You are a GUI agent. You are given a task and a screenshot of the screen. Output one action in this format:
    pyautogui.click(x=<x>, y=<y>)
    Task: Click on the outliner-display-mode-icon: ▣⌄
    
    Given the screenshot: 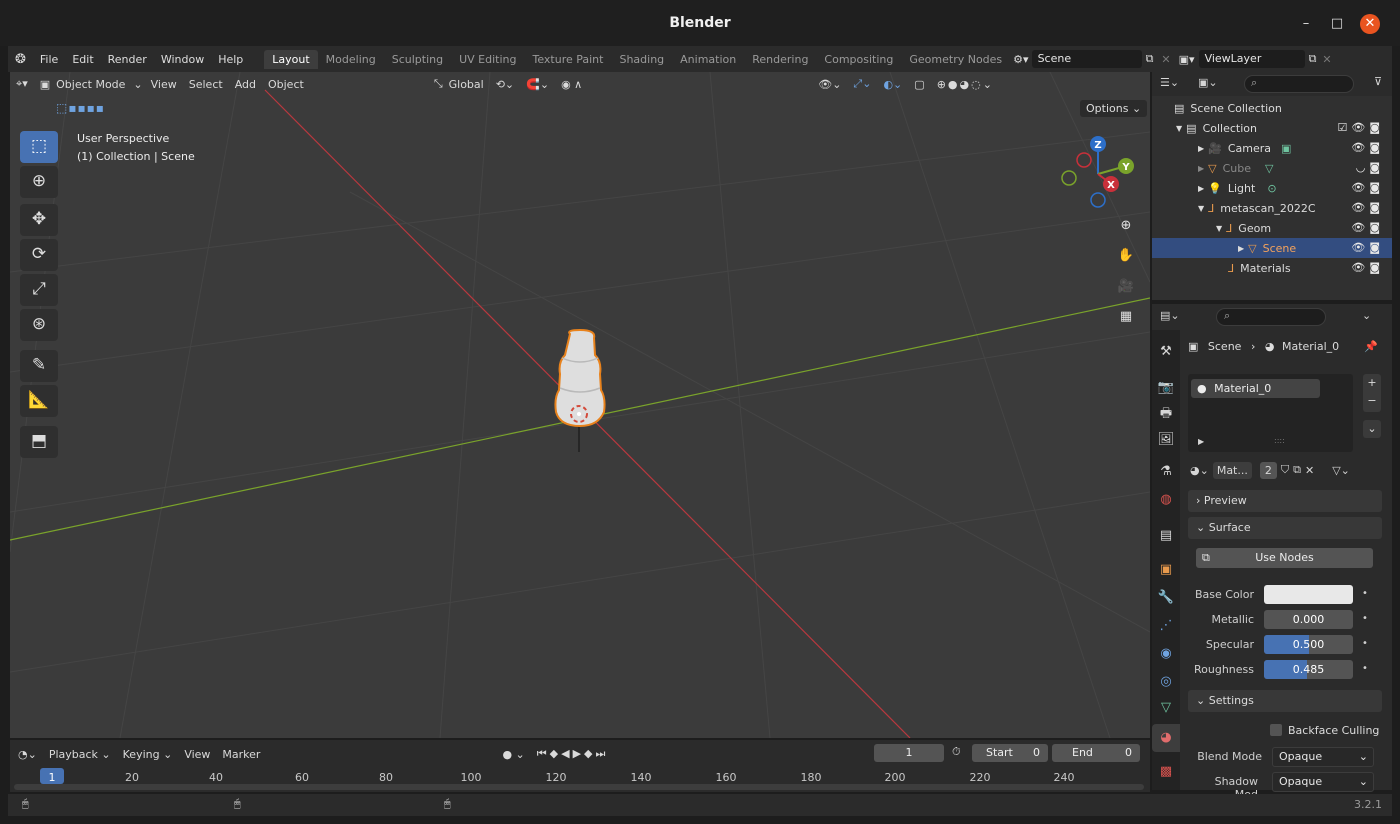 What is the action you would take?
    pyautogui.click(x=1208, y=82)
    